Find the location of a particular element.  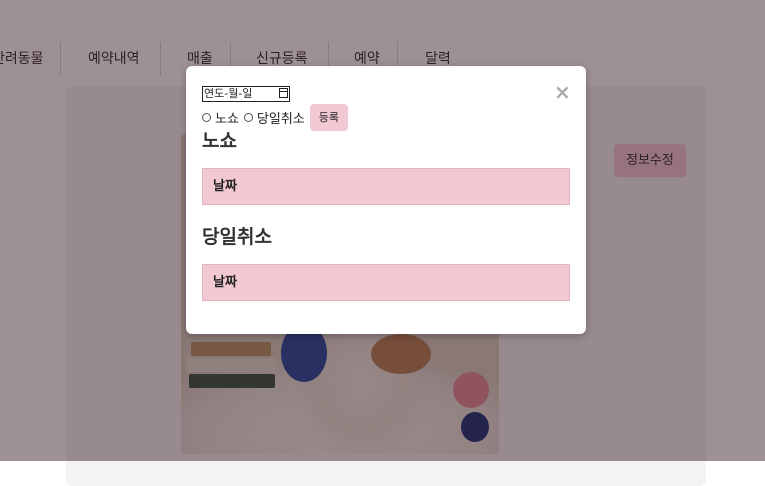

register-button: 등록 is located at coordinates (329, 117).